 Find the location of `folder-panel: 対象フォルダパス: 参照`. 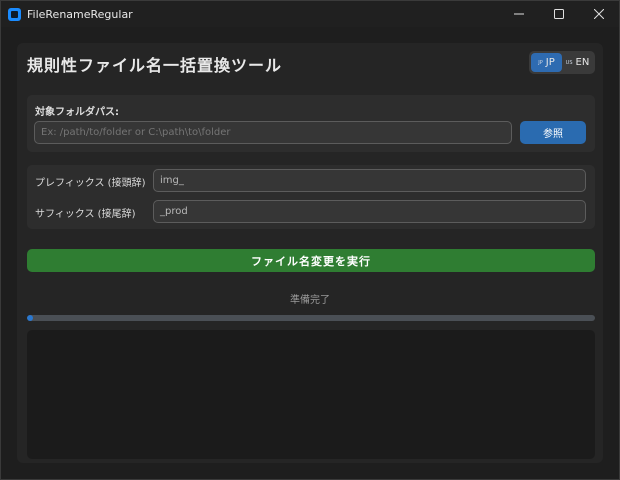

folder-panel: 対象フォルダパス: 参照 is located at coordinates (311, 123).